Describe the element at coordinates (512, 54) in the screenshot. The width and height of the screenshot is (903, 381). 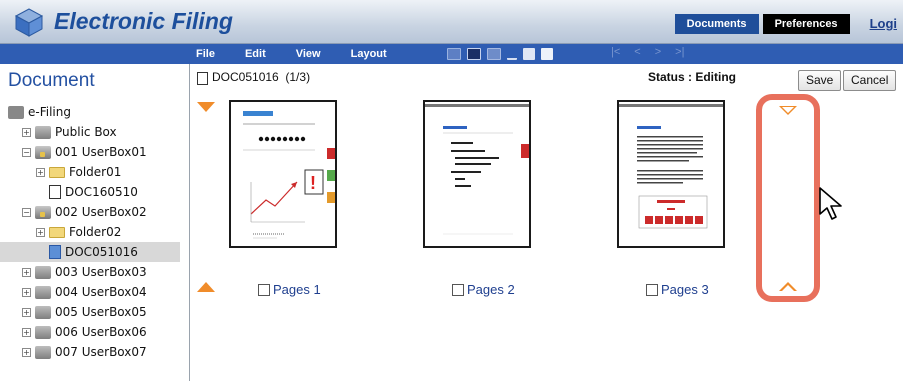
I see `cut-icon` at that location.